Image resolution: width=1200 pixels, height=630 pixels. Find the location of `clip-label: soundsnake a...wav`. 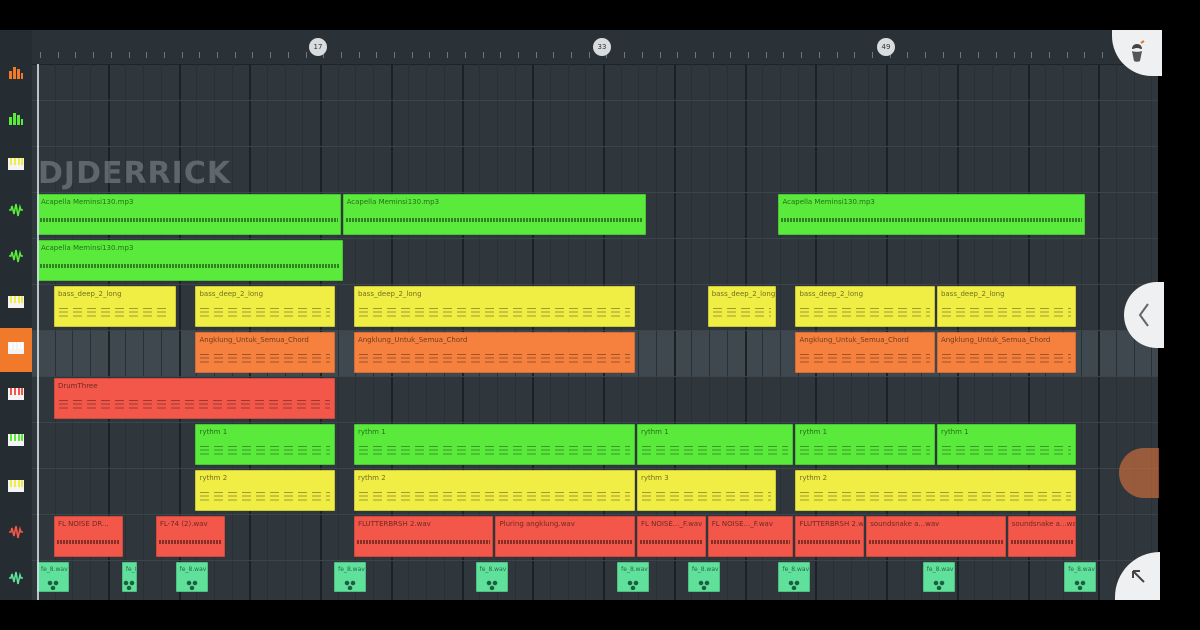

clip-label: soundsnake a...wav is located at coordinates (905, 524).